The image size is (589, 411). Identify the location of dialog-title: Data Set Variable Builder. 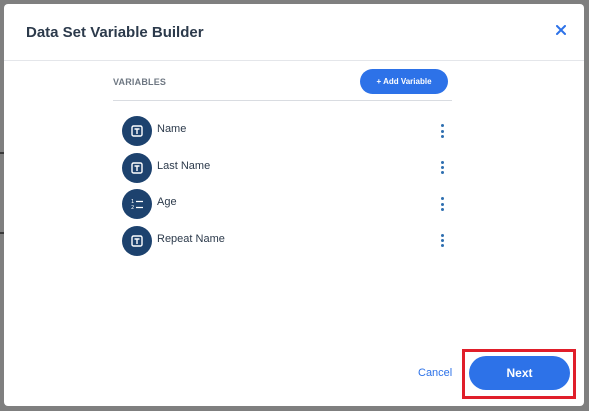
(115, 32).